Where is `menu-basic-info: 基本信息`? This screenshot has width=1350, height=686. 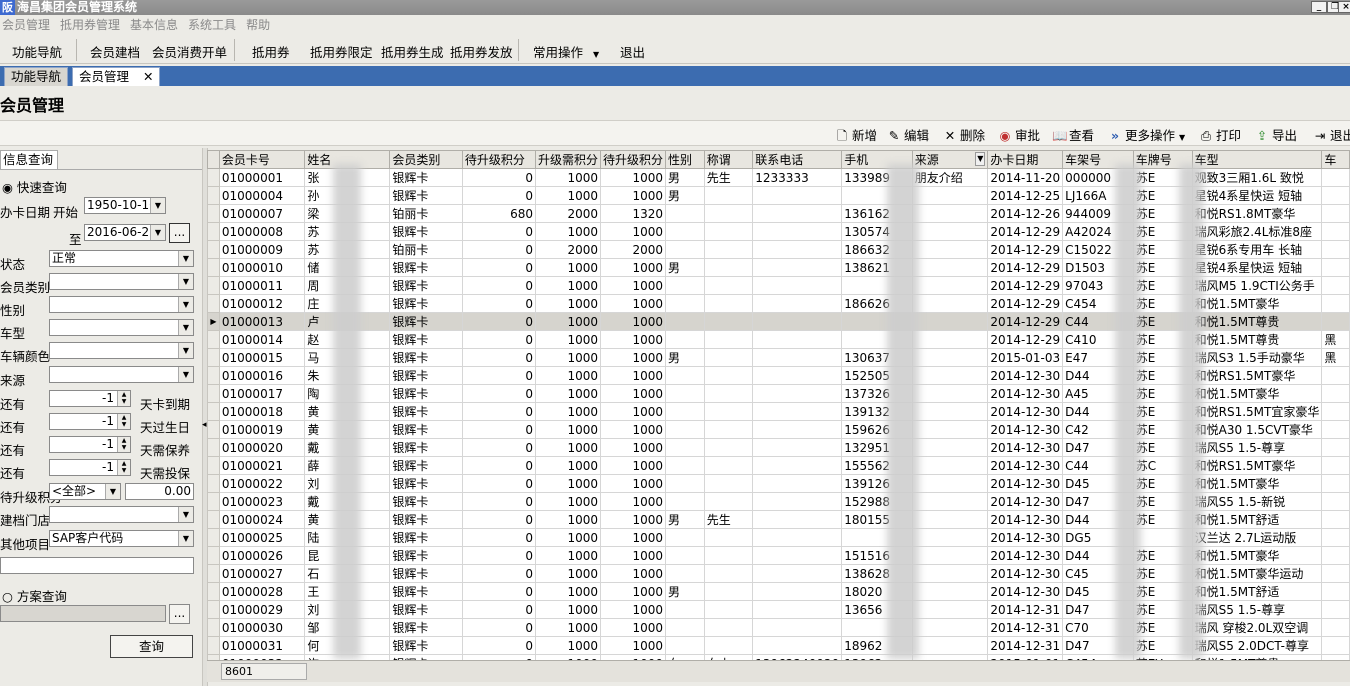 menu-basic-info: 基本信息 is located at coordinates (154, 25).